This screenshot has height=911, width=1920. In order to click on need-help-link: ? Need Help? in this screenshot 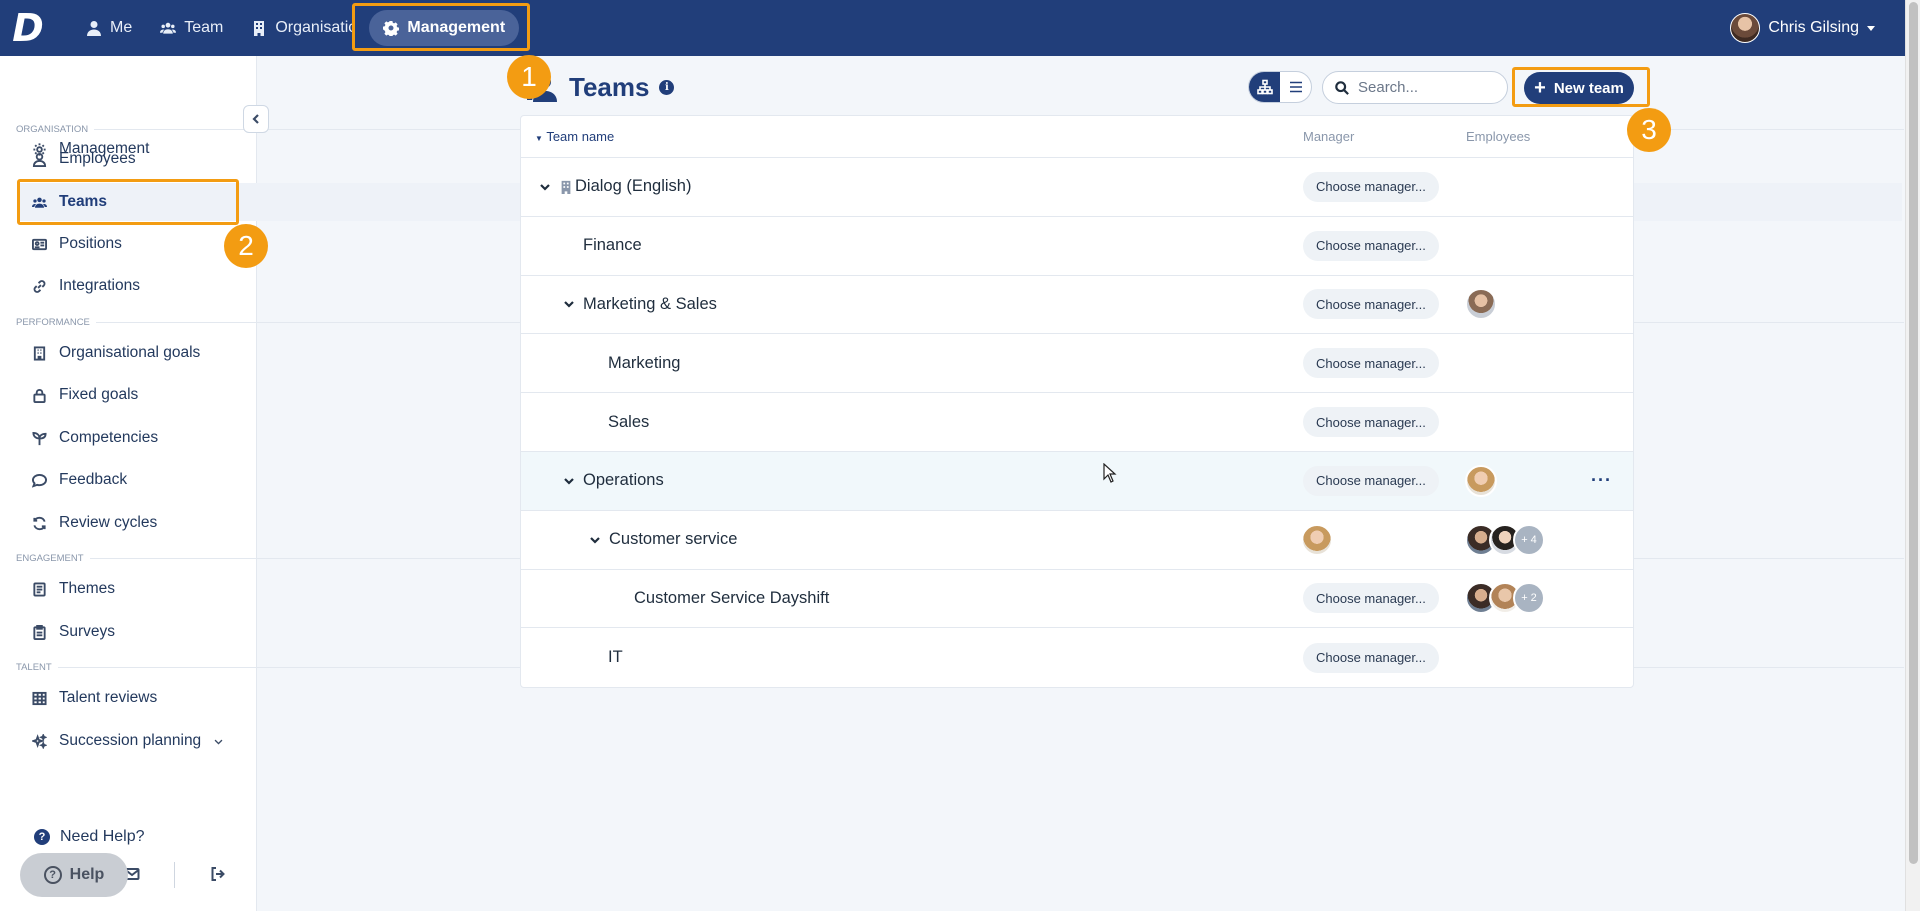, I will do `click(89, 837)`.